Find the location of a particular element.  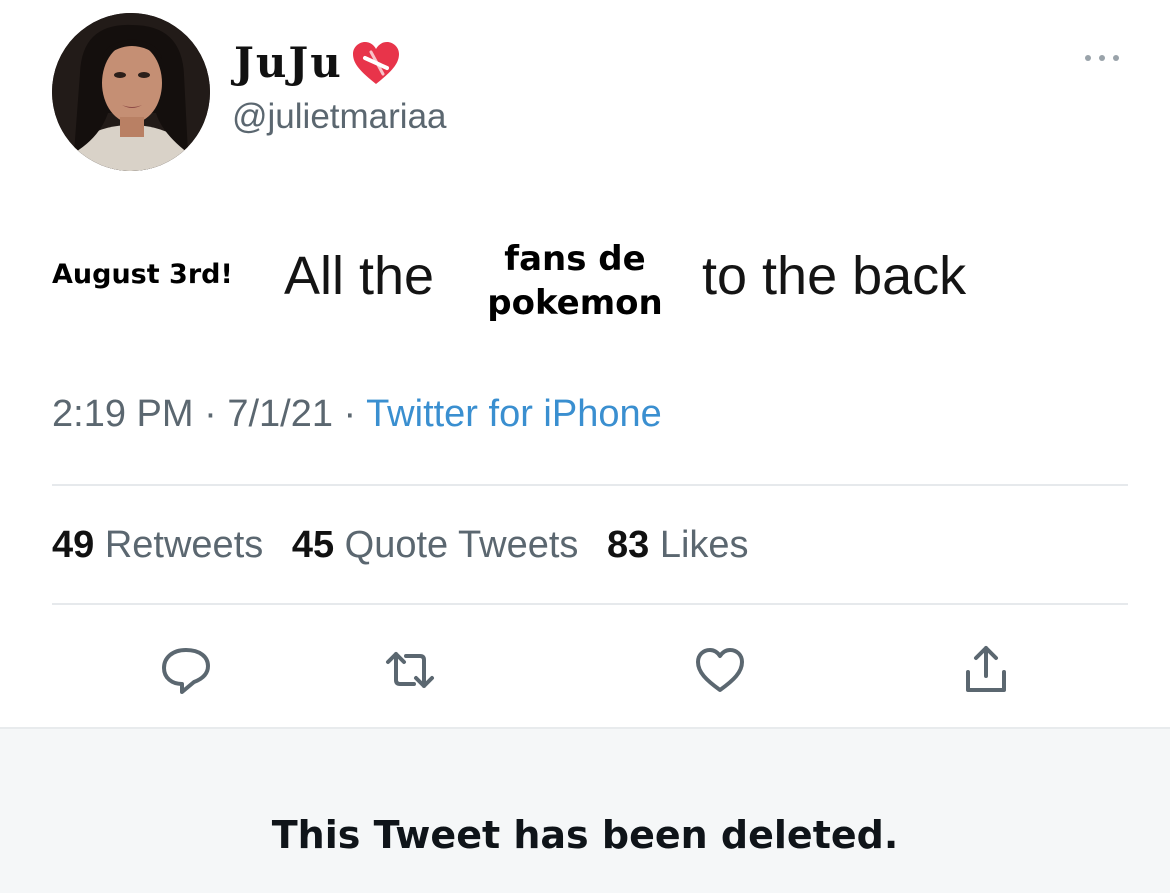

overlay-caption-line2: pokemon is located at coordinates (575, 303).